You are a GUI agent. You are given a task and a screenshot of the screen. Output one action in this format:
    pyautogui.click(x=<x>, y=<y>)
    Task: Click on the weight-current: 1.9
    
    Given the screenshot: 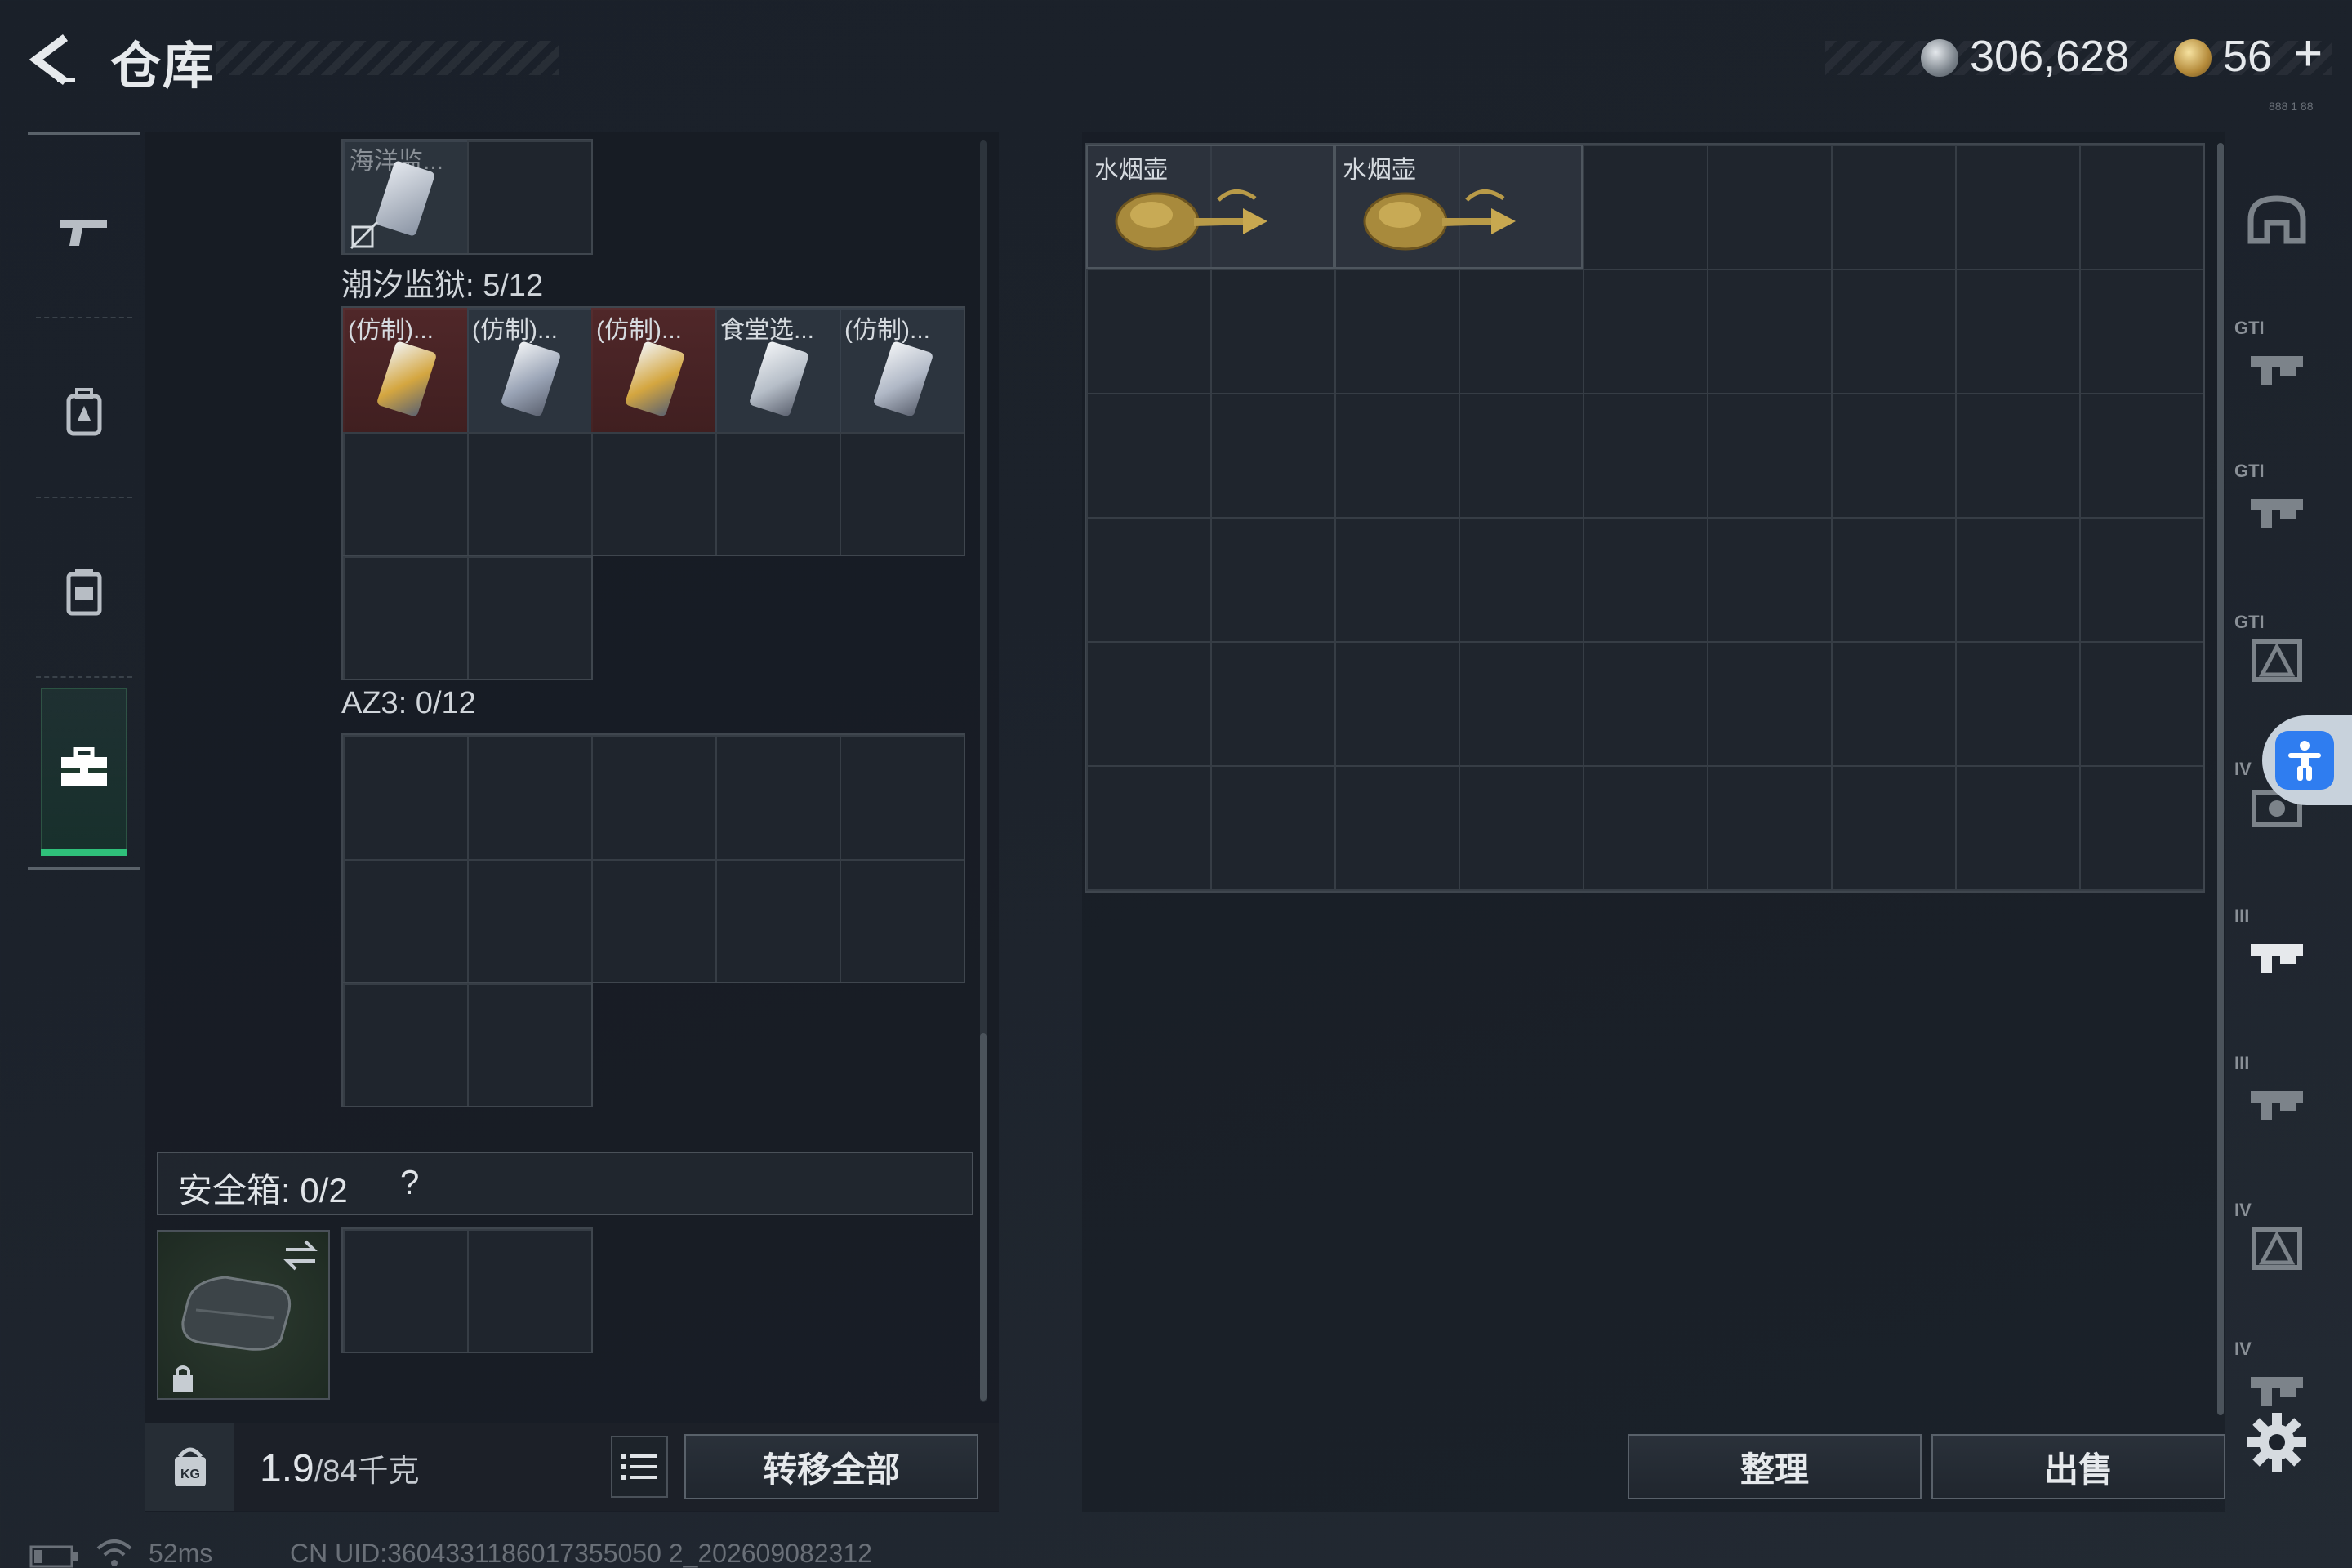 What is the action you would take?
    pyautogui.click(x=287, y=1468)
    